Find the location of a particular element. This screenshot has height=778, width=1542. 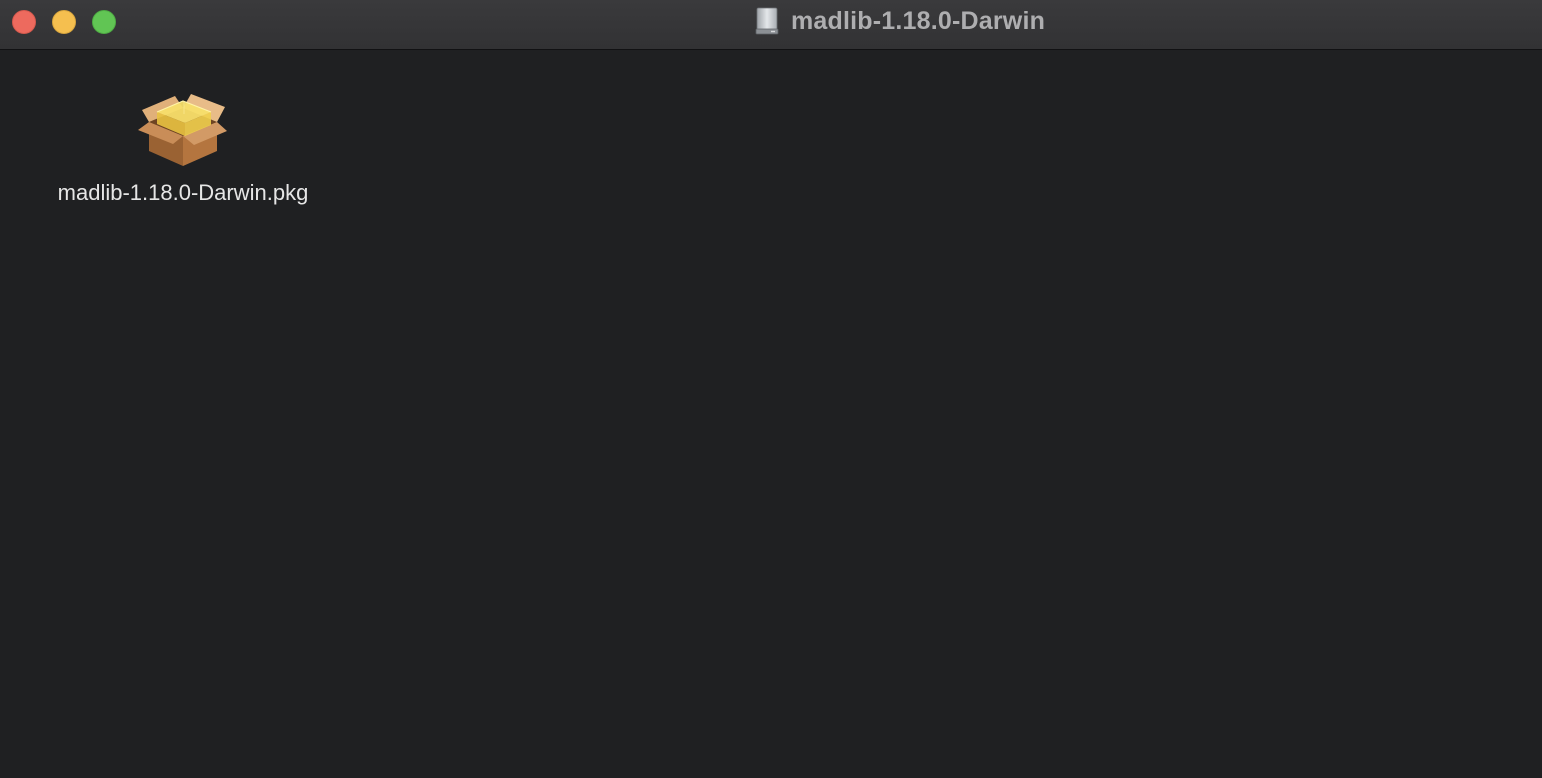

package-icon is located at coordinates (183, 124).